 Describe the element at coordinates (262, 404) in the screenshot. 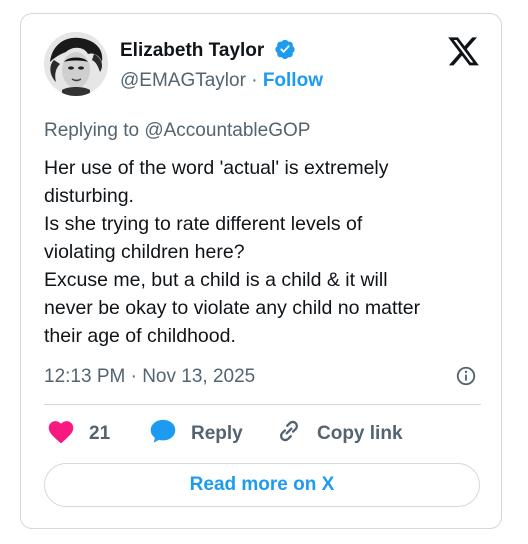

I see `divider` at that location.